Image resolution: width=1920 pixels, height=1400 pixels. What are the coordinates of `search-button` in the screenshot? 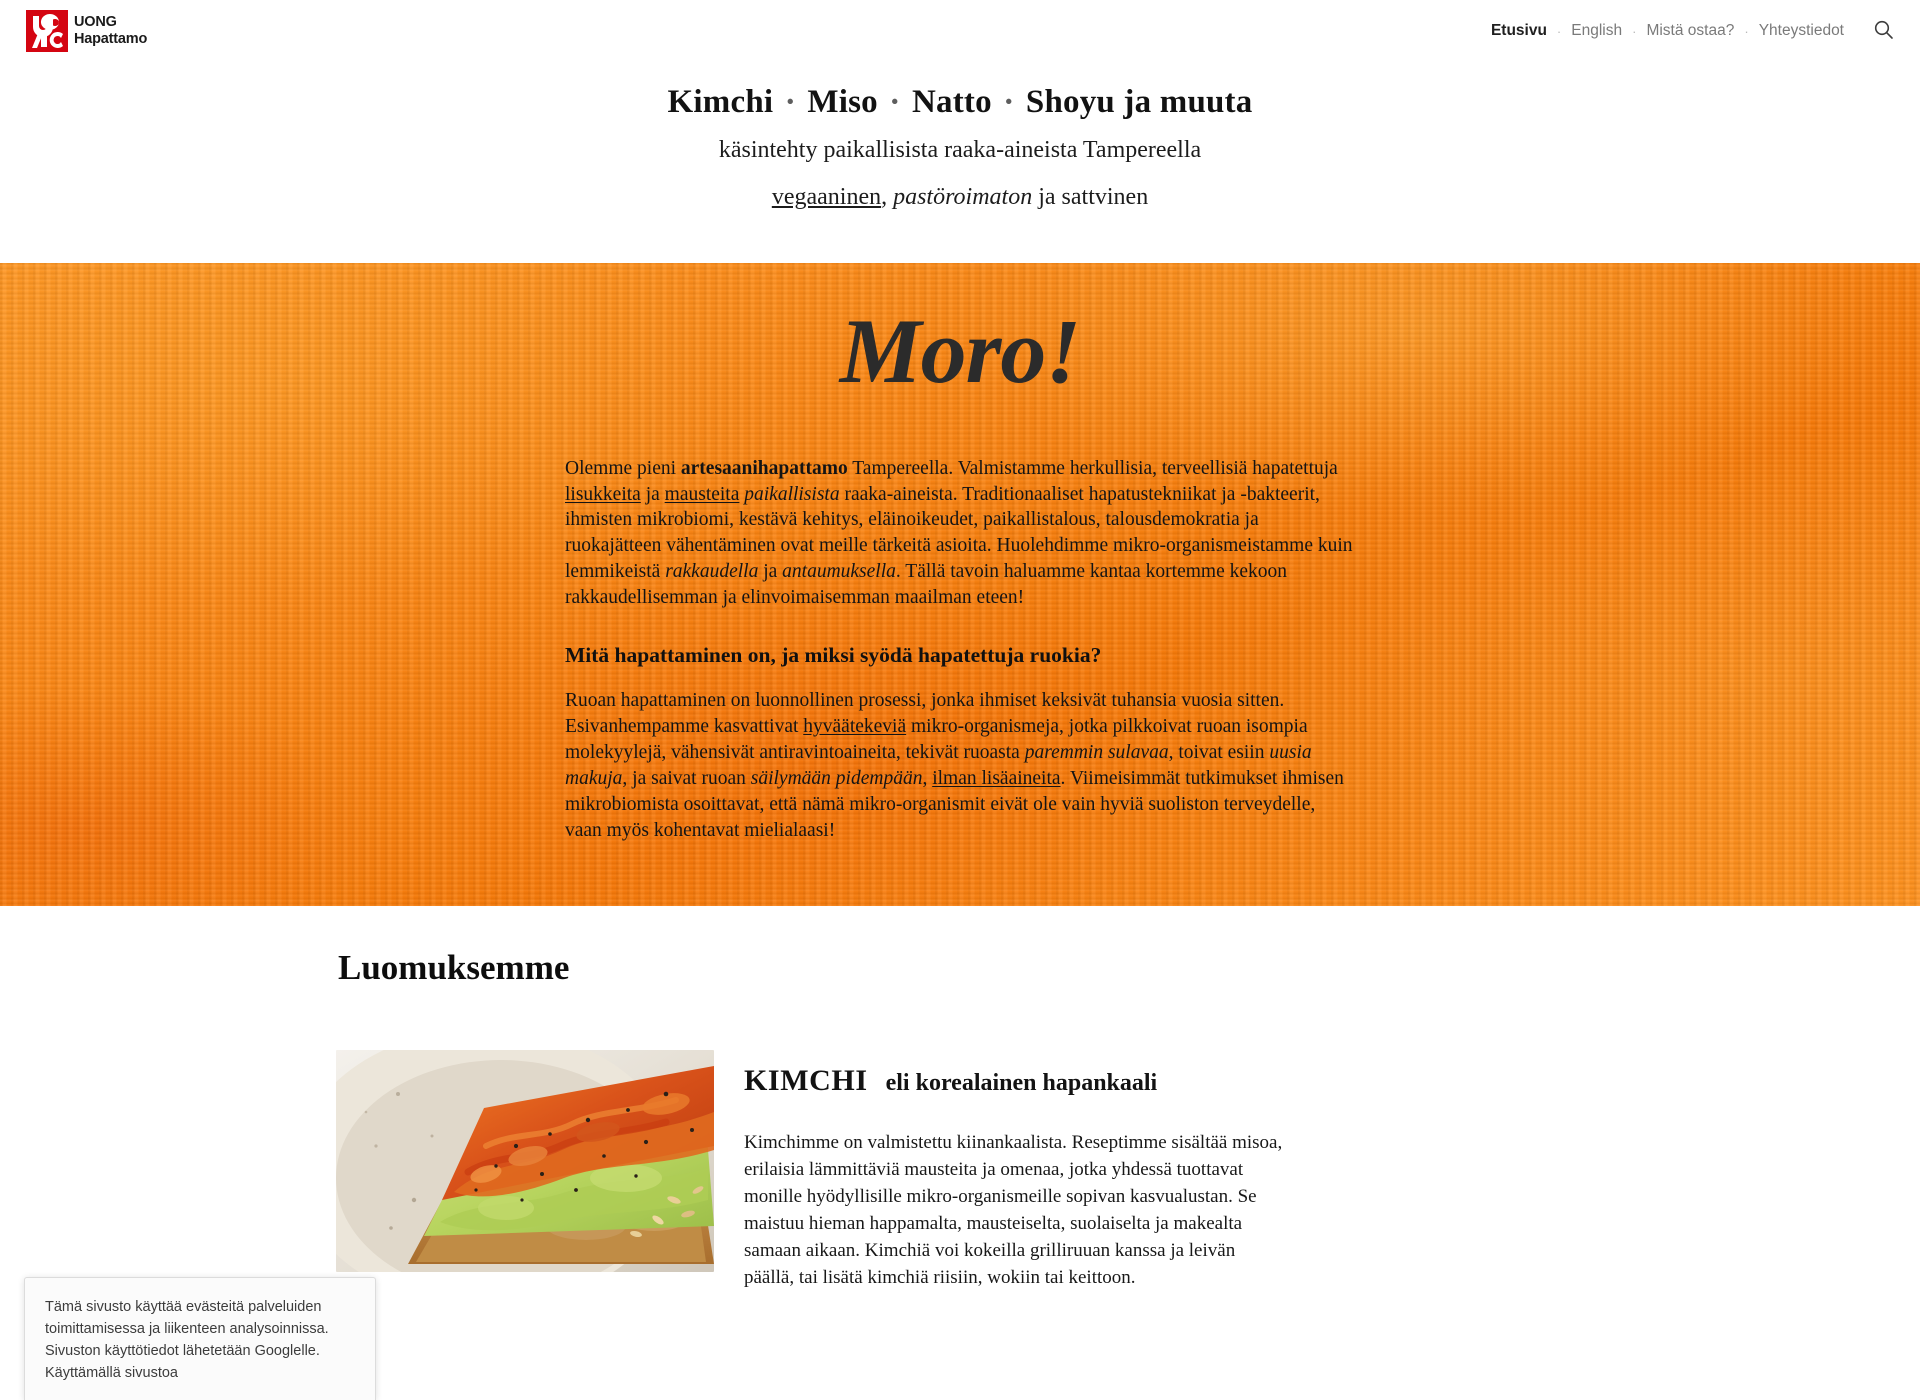 It's located at (1883, 31).